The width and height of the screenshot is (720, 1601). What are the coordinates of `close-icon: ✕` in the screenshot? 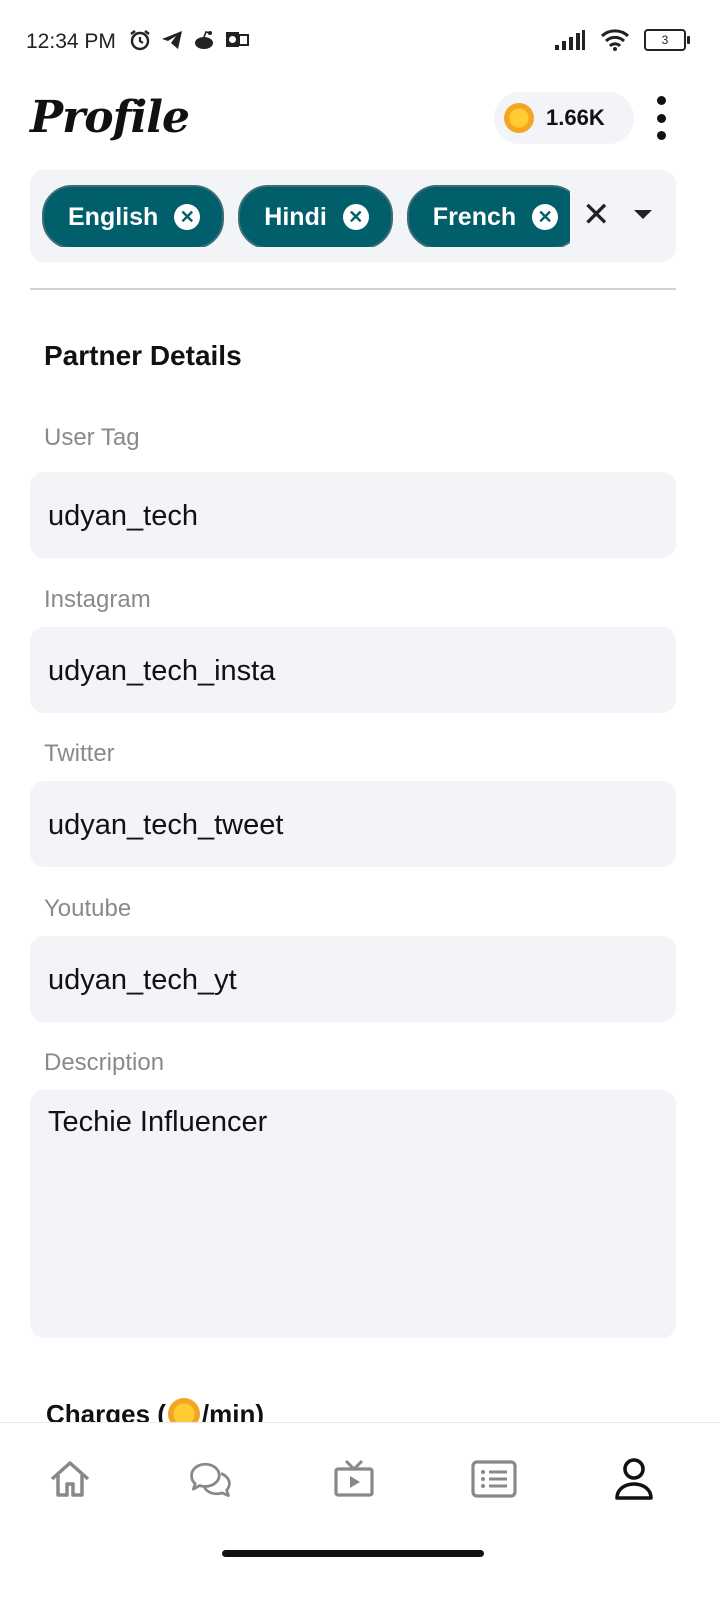 It's located at (596, 215).